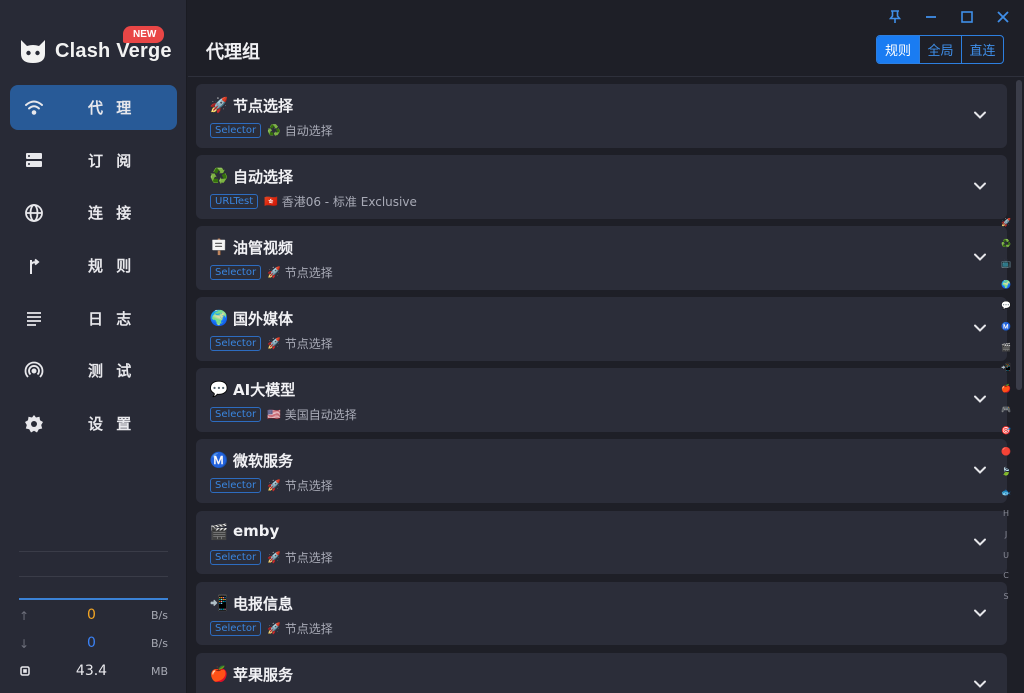 This screenshot has width=1024, height=693. What do you see at coordinates (1006, 284) in the screenshot?
I see `index-bar-item: 🌍` at bounding box center [1006, 284].